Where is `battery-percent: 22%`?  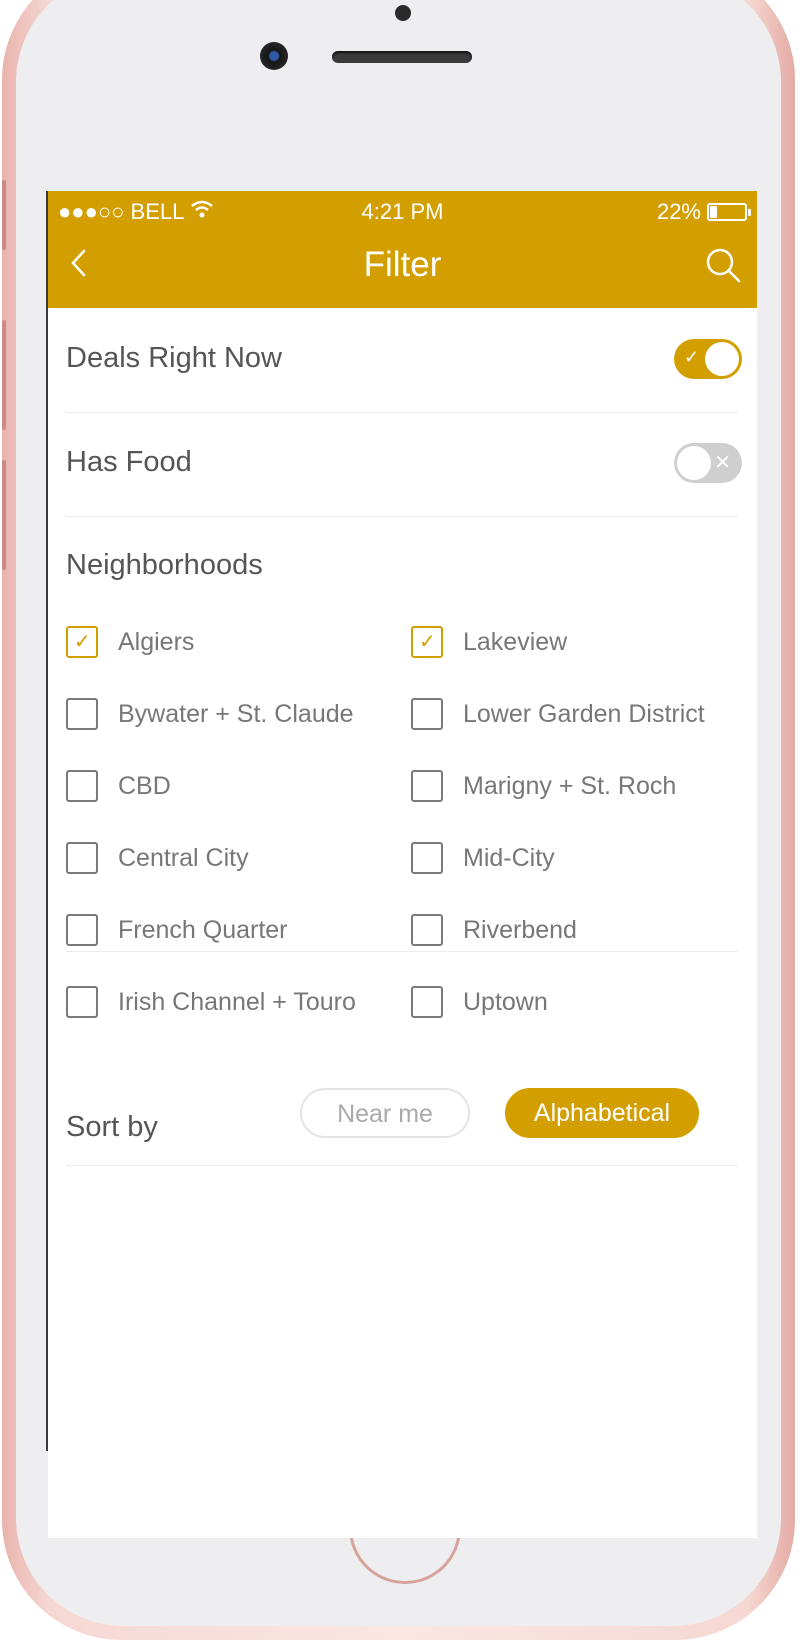
battery-percent: 22% is located at coordinates (678, 211).